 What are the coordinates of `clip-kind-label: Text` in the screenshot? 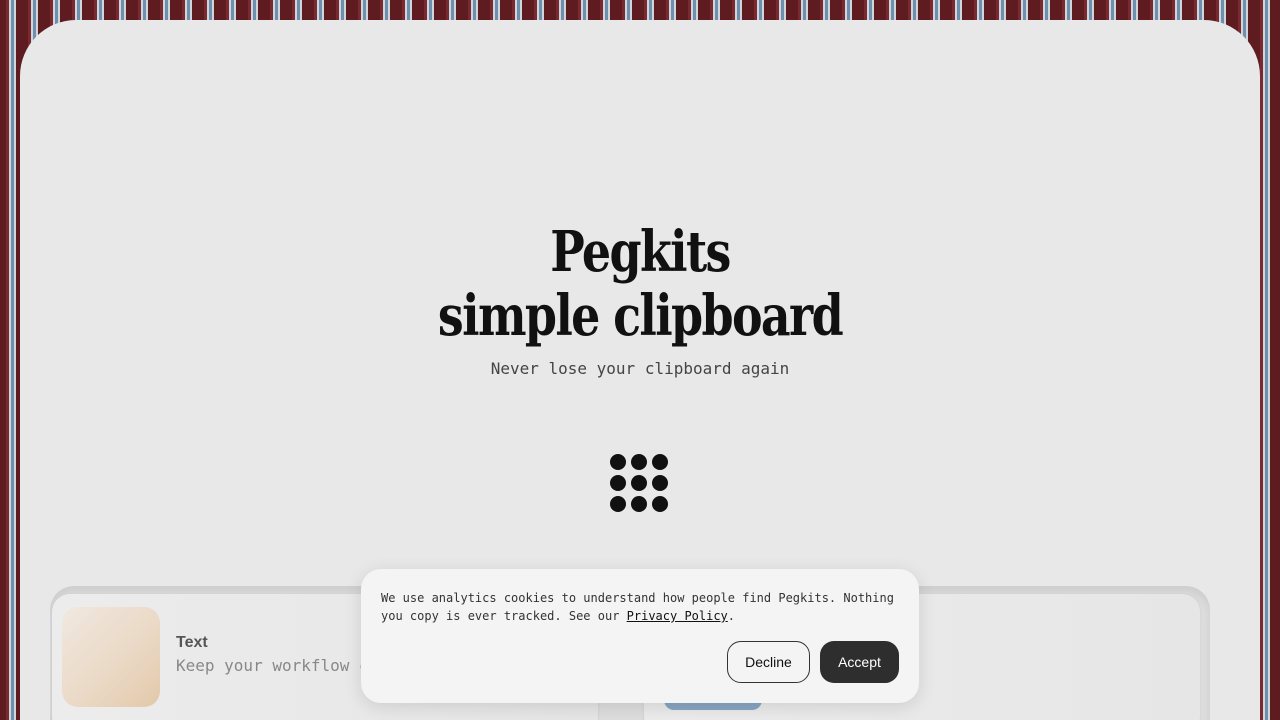 It's located at (192, 642).